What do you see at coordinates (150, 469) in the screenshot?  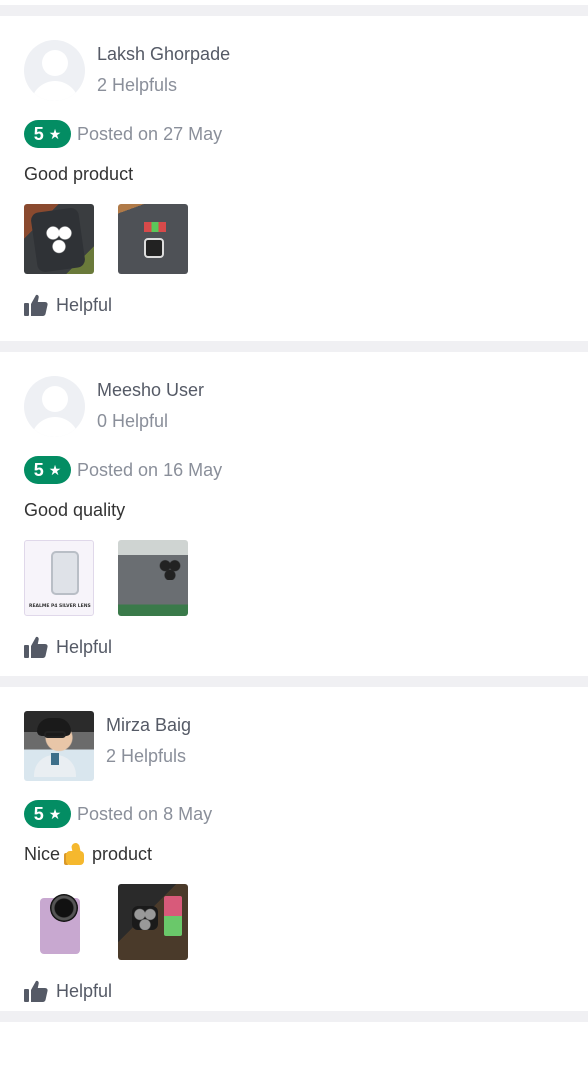 I see `posted-date: Posted on 16 May` at bounding box center [150, 469].